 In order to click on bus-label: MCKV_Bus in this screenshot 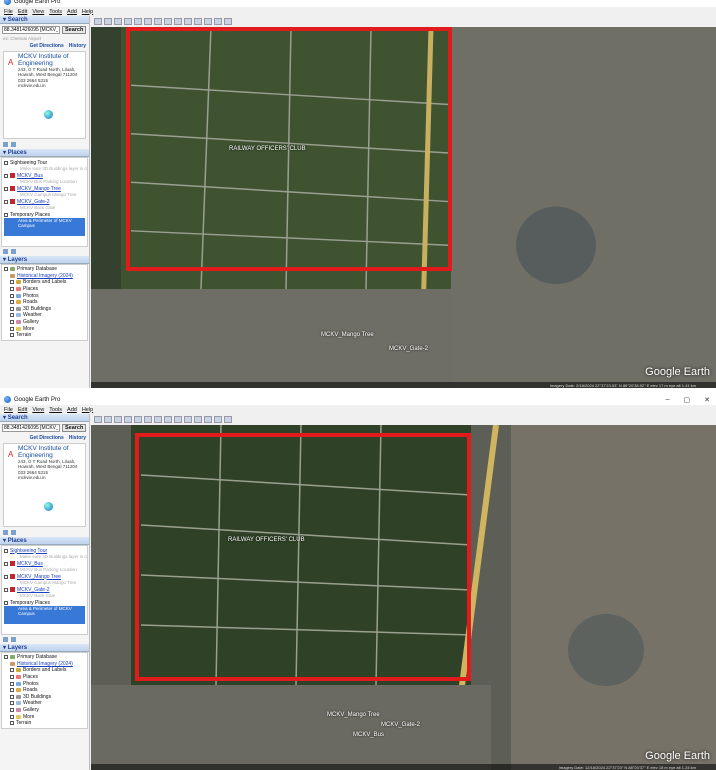, I will do `click(368, 735)`.